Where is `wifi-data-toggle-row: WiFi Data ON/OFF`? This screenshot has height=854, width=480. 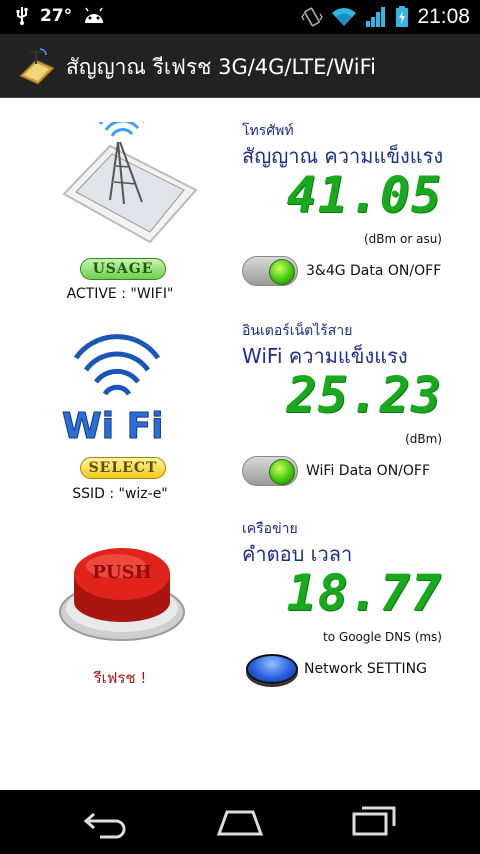 wifi-data-toggle-row: WiFi Data ON/OFF is located at coordinates (336, 471).